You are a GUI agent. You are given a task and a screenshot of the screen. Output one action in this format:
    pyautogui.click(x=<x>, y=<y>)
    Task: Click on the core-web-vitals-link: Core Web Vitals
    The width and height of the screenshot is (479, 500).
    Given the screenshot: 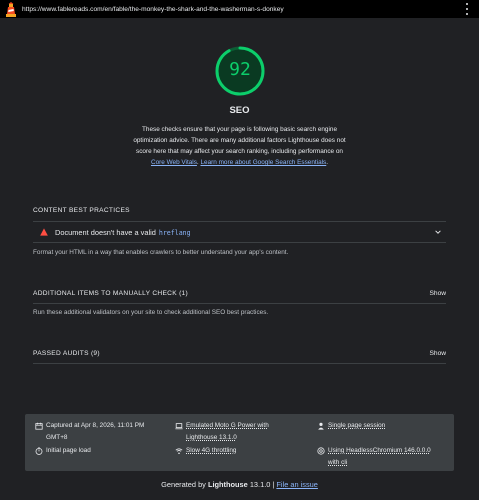 What is the action you would take?
    pyautogui.click(x=174, y=162)
    